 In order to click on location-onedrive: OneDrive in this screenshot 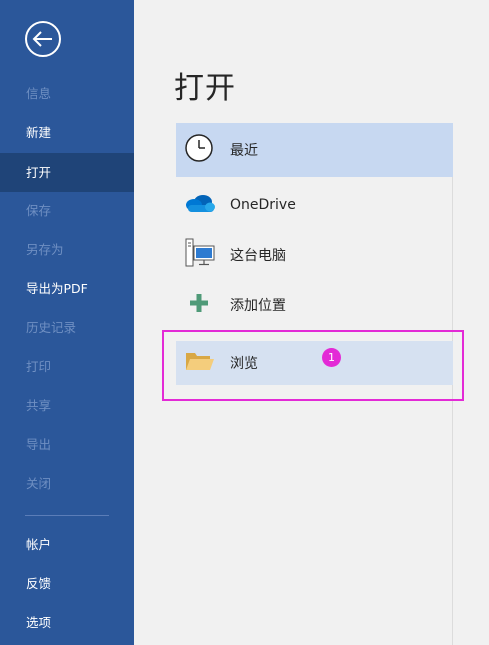, I will do `click(314, 205)`.